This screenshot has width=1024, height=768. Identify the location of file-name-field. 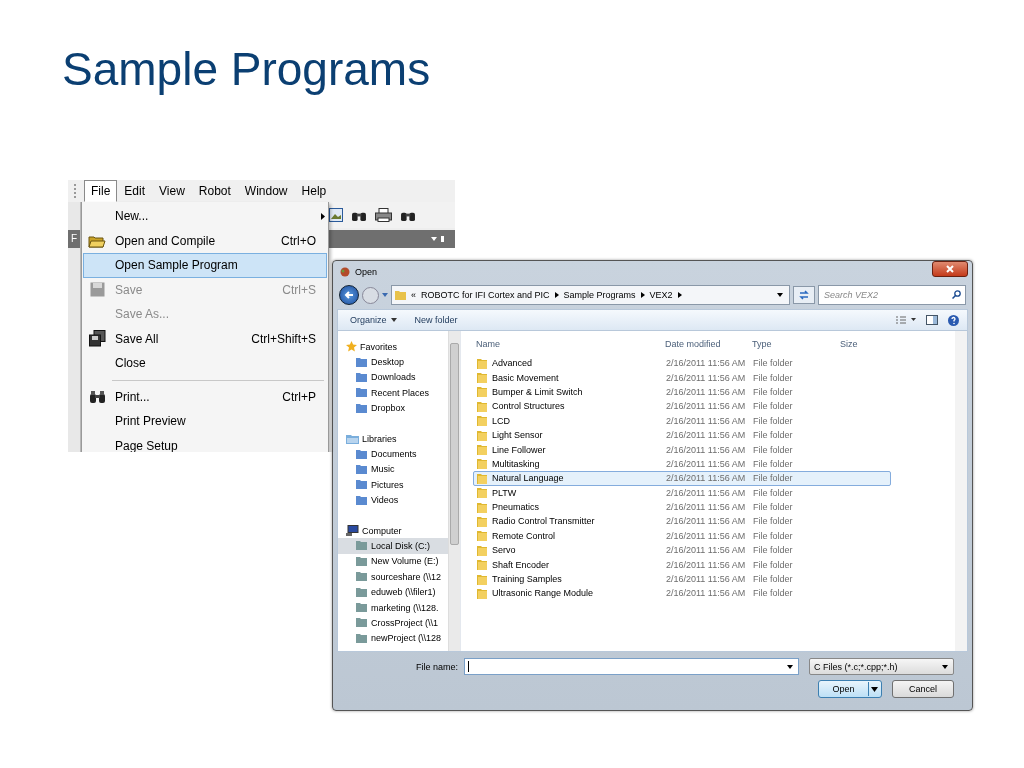
(631, 666).